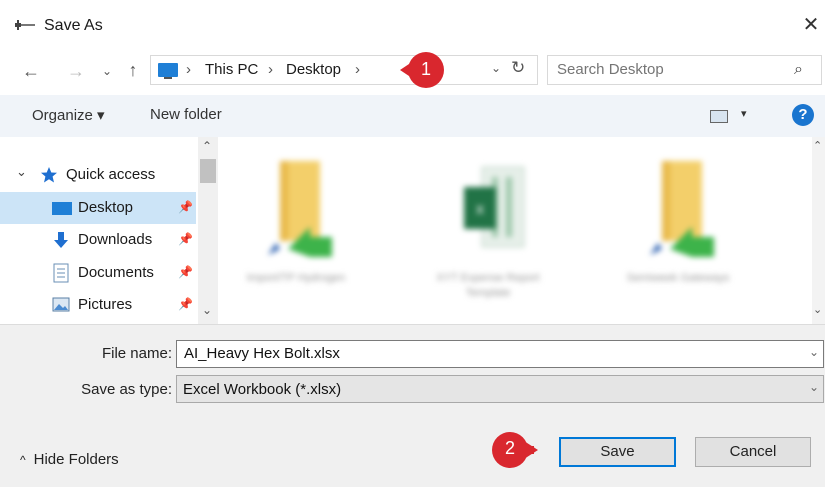  I want to click on sidebar-item-documents: Documents 📌, so click(98, 273).